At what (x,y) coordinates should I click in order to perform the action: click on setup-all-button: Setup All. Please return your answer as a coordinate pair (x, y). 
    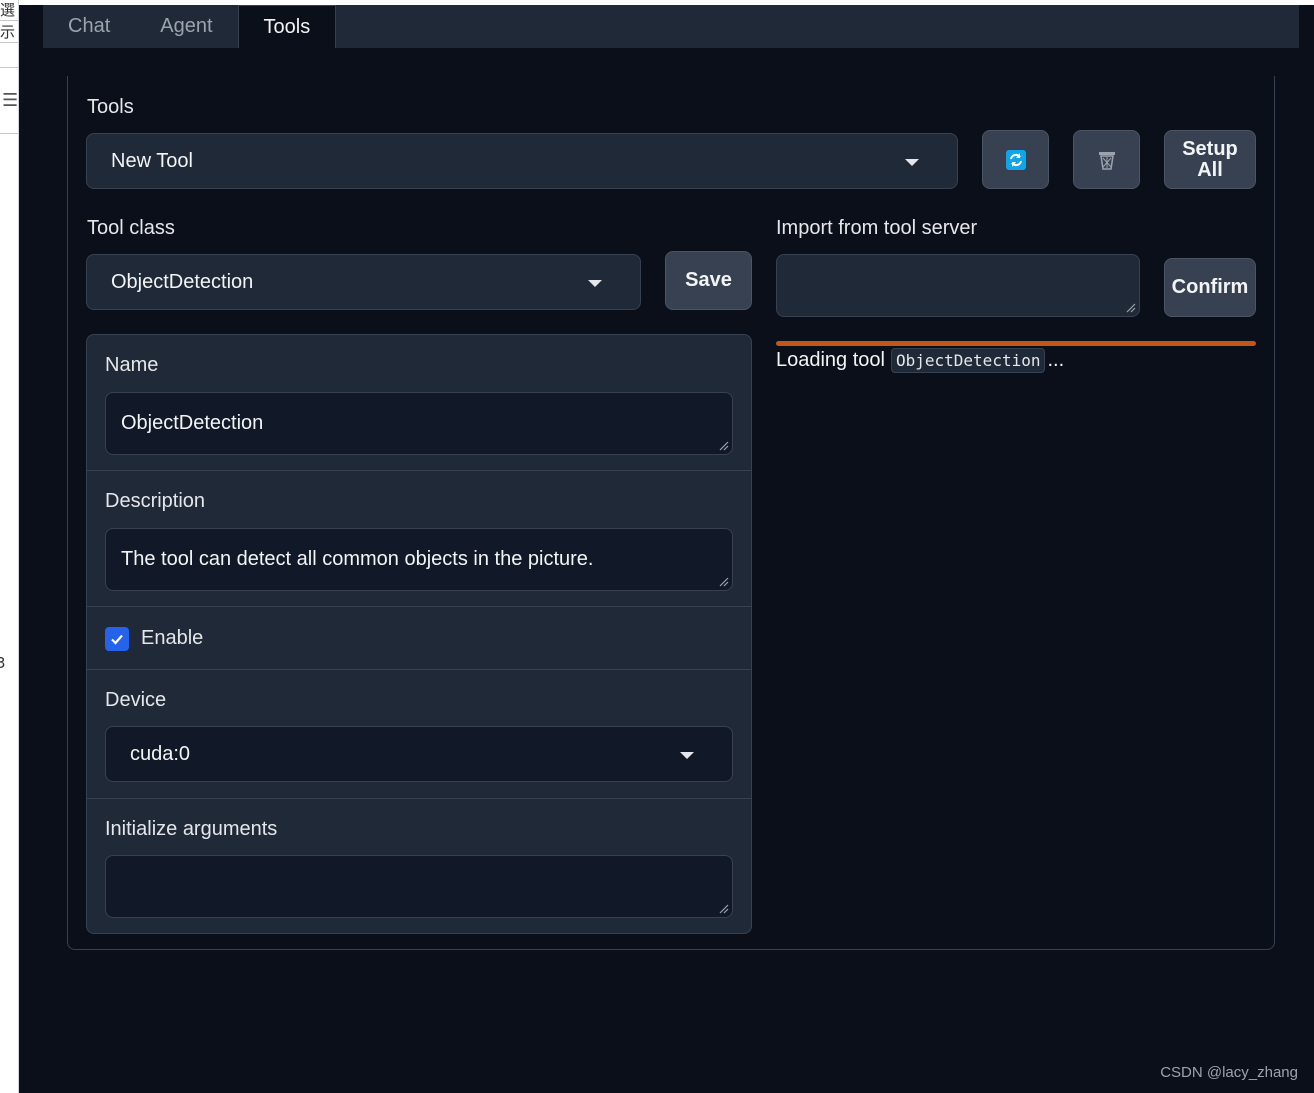
    Looking at the image, I should click on (1210, 159).